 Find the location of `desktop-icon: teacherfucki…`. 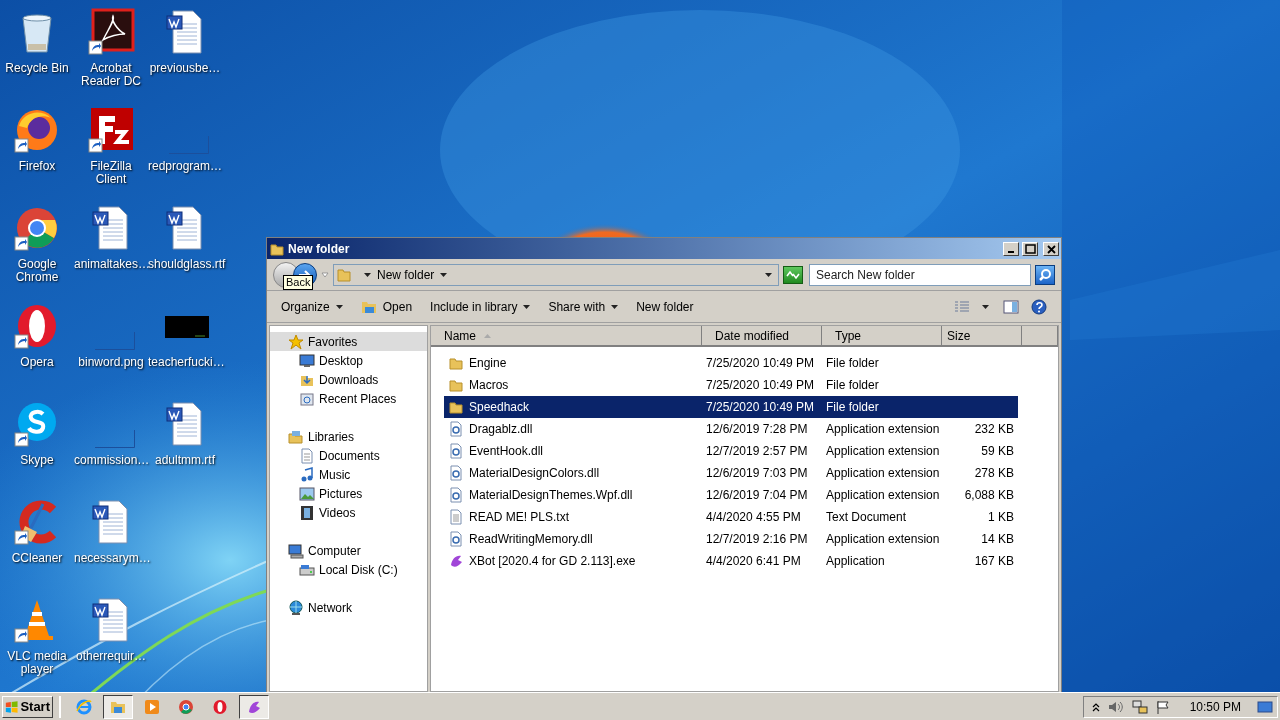

desktop-icon: teacherfucki… is located at coordinates (185, 334).